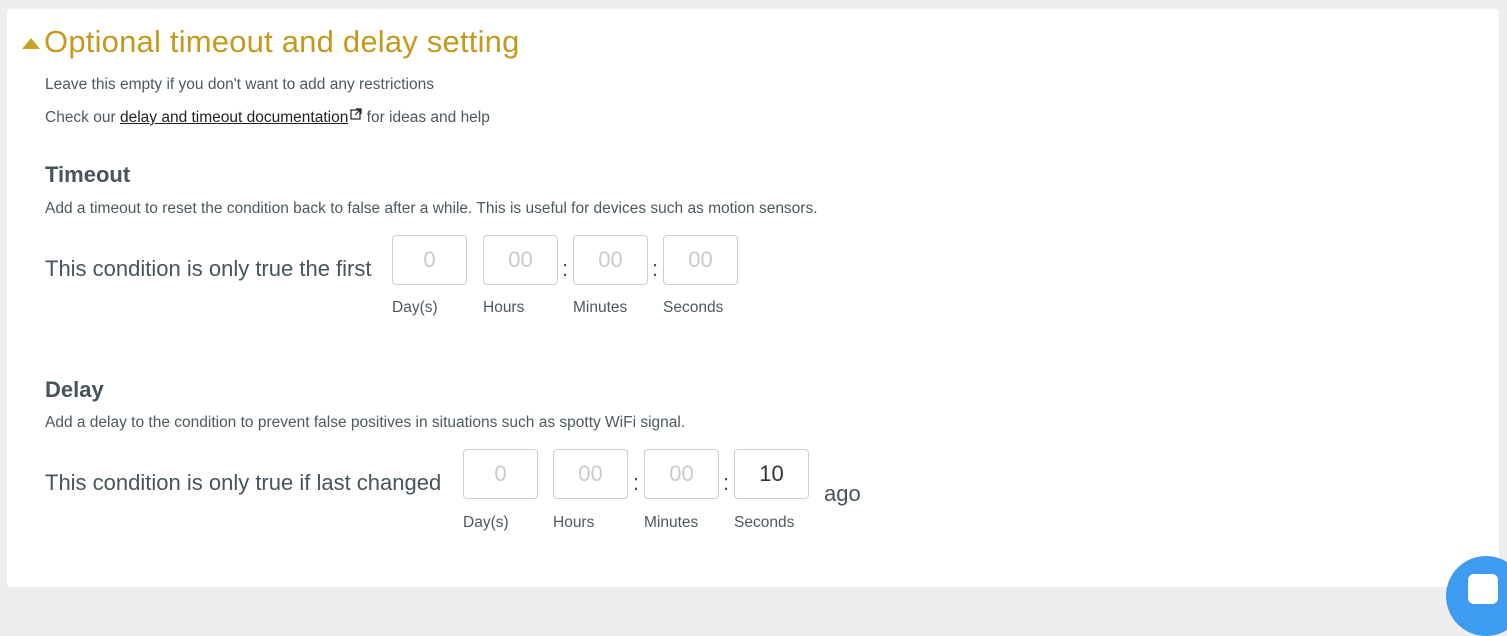  What do you see at coordinates (842, 493) in the screenshot?
I see `delay-suffix: ago` at bounding box center [842, 493].